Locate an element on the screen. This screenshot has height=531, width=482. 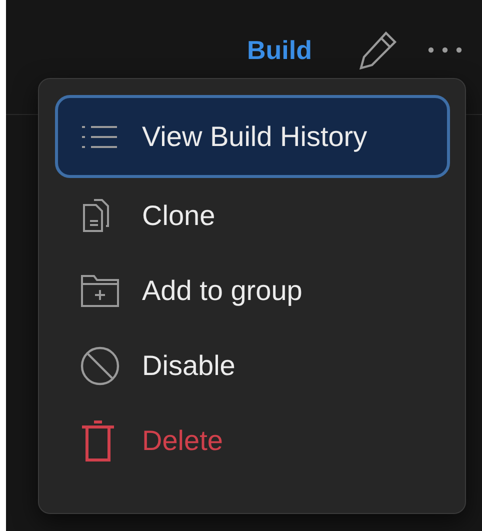
menu-item: Add to group is located at coordinates (252, 290).